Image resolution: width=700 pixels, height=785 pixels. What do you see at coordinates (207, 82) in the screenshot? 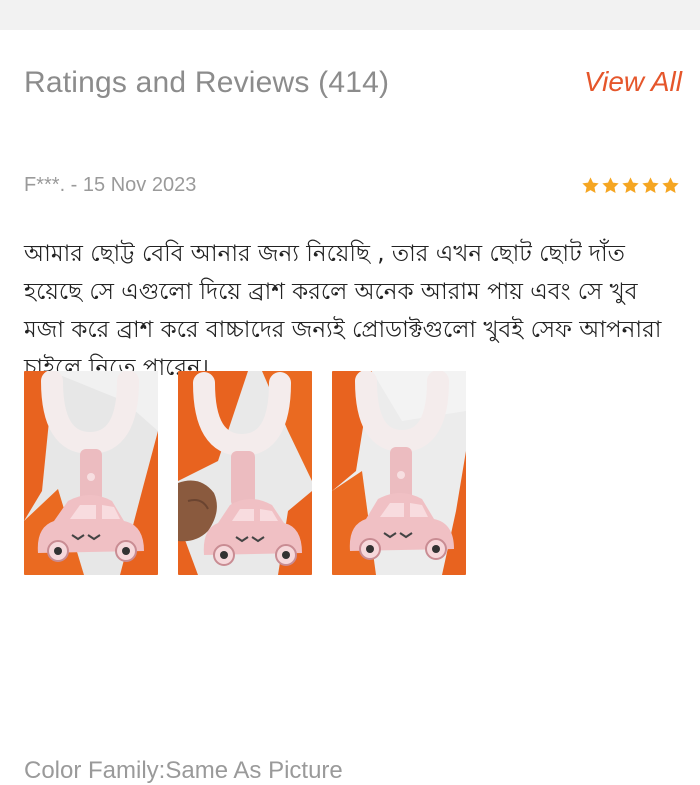
I see `section-title: Ratings and Reviews (414)` at bounding box center [207, 82].